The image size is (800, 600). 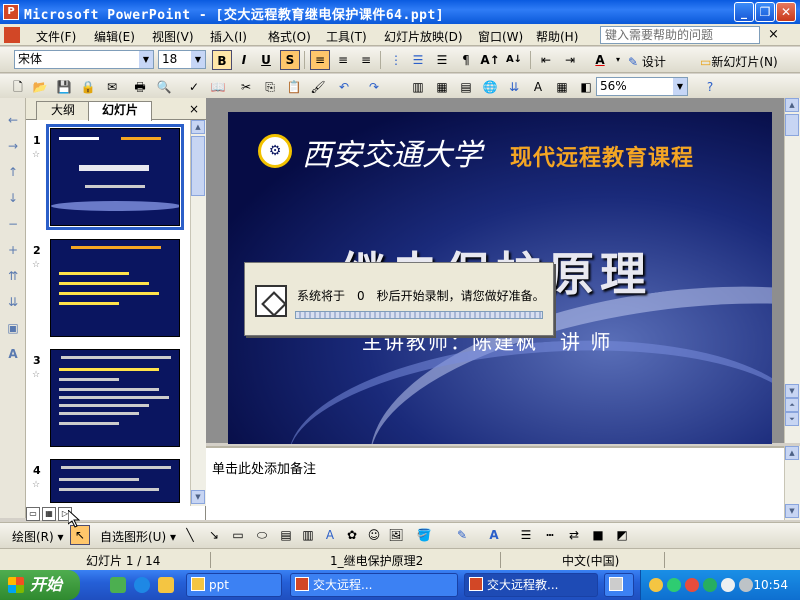 What do you see at coordinates (586, 87) in the screenshot?
I see `color-grayscale-icon: ◧` at bounding box center [586, 87].